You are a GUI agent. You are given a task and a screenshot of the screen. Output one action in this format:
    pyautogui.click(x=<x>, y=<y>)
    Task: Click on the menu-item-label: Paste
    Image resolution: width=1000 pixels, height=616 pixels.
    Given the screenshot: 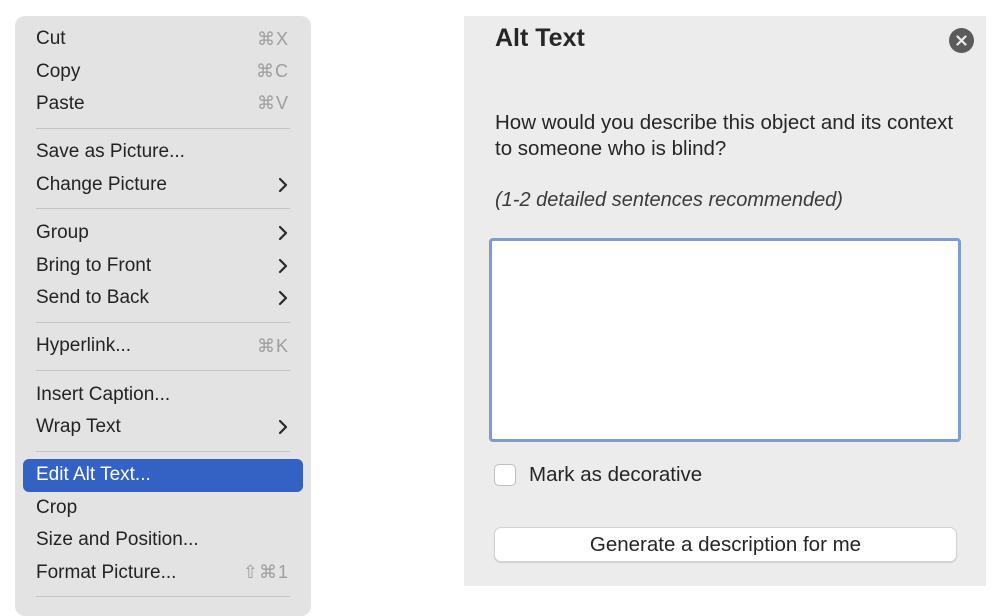 What is the action you would take?
    pyautogui.click(x=60, y=103)
    